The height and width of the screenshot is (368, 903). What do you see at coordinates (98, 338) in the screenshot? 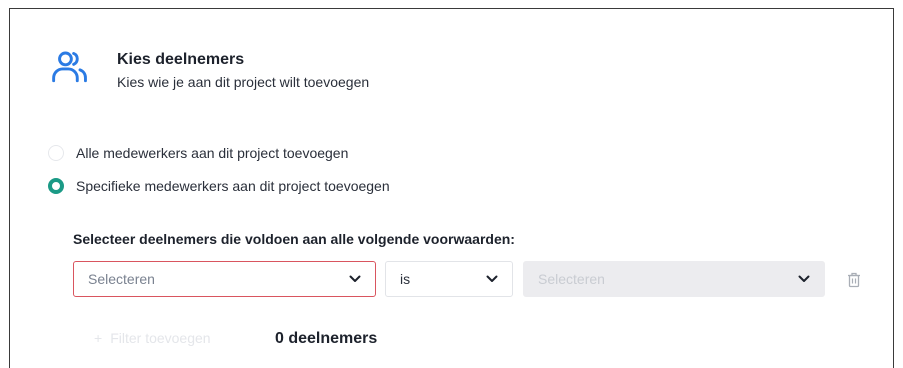
I see `plus-icon: +` at bounding box center [98, 338].